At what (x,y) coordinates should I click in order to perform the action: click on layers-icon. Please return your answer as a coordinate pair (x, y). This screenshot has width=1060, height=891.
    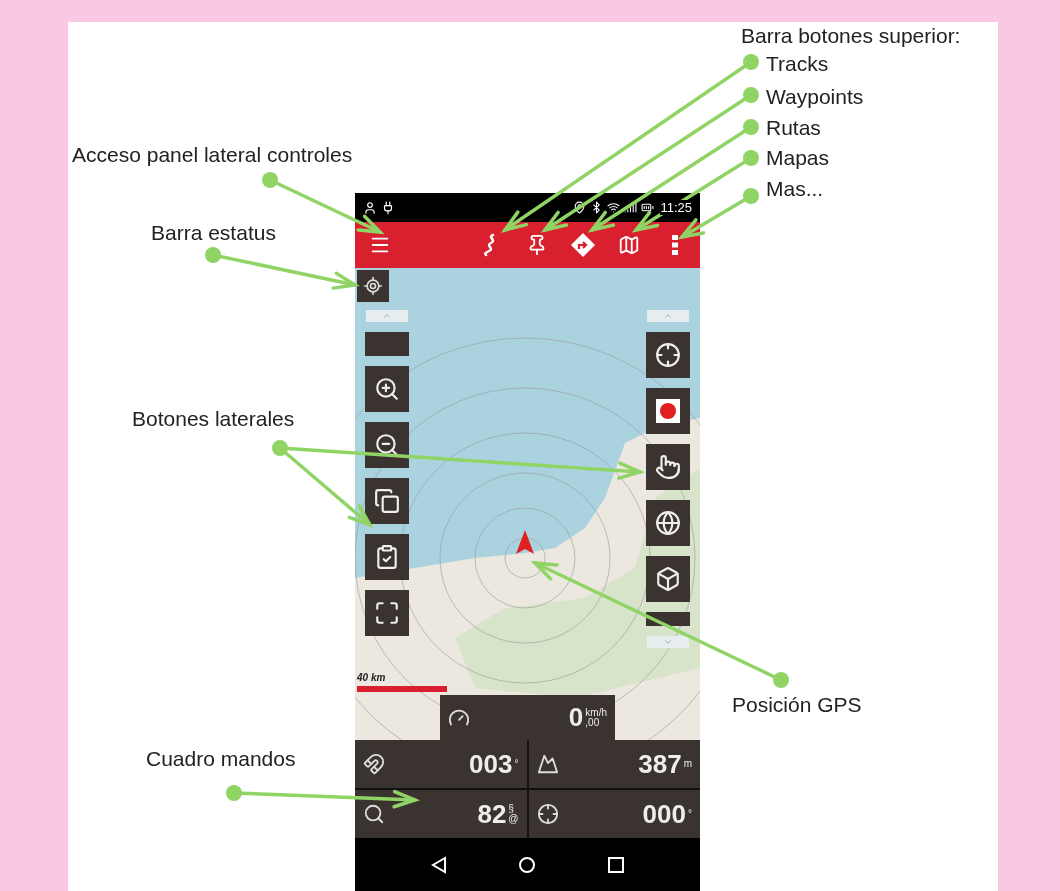
    Looking at the image, I should click on (387, 501).